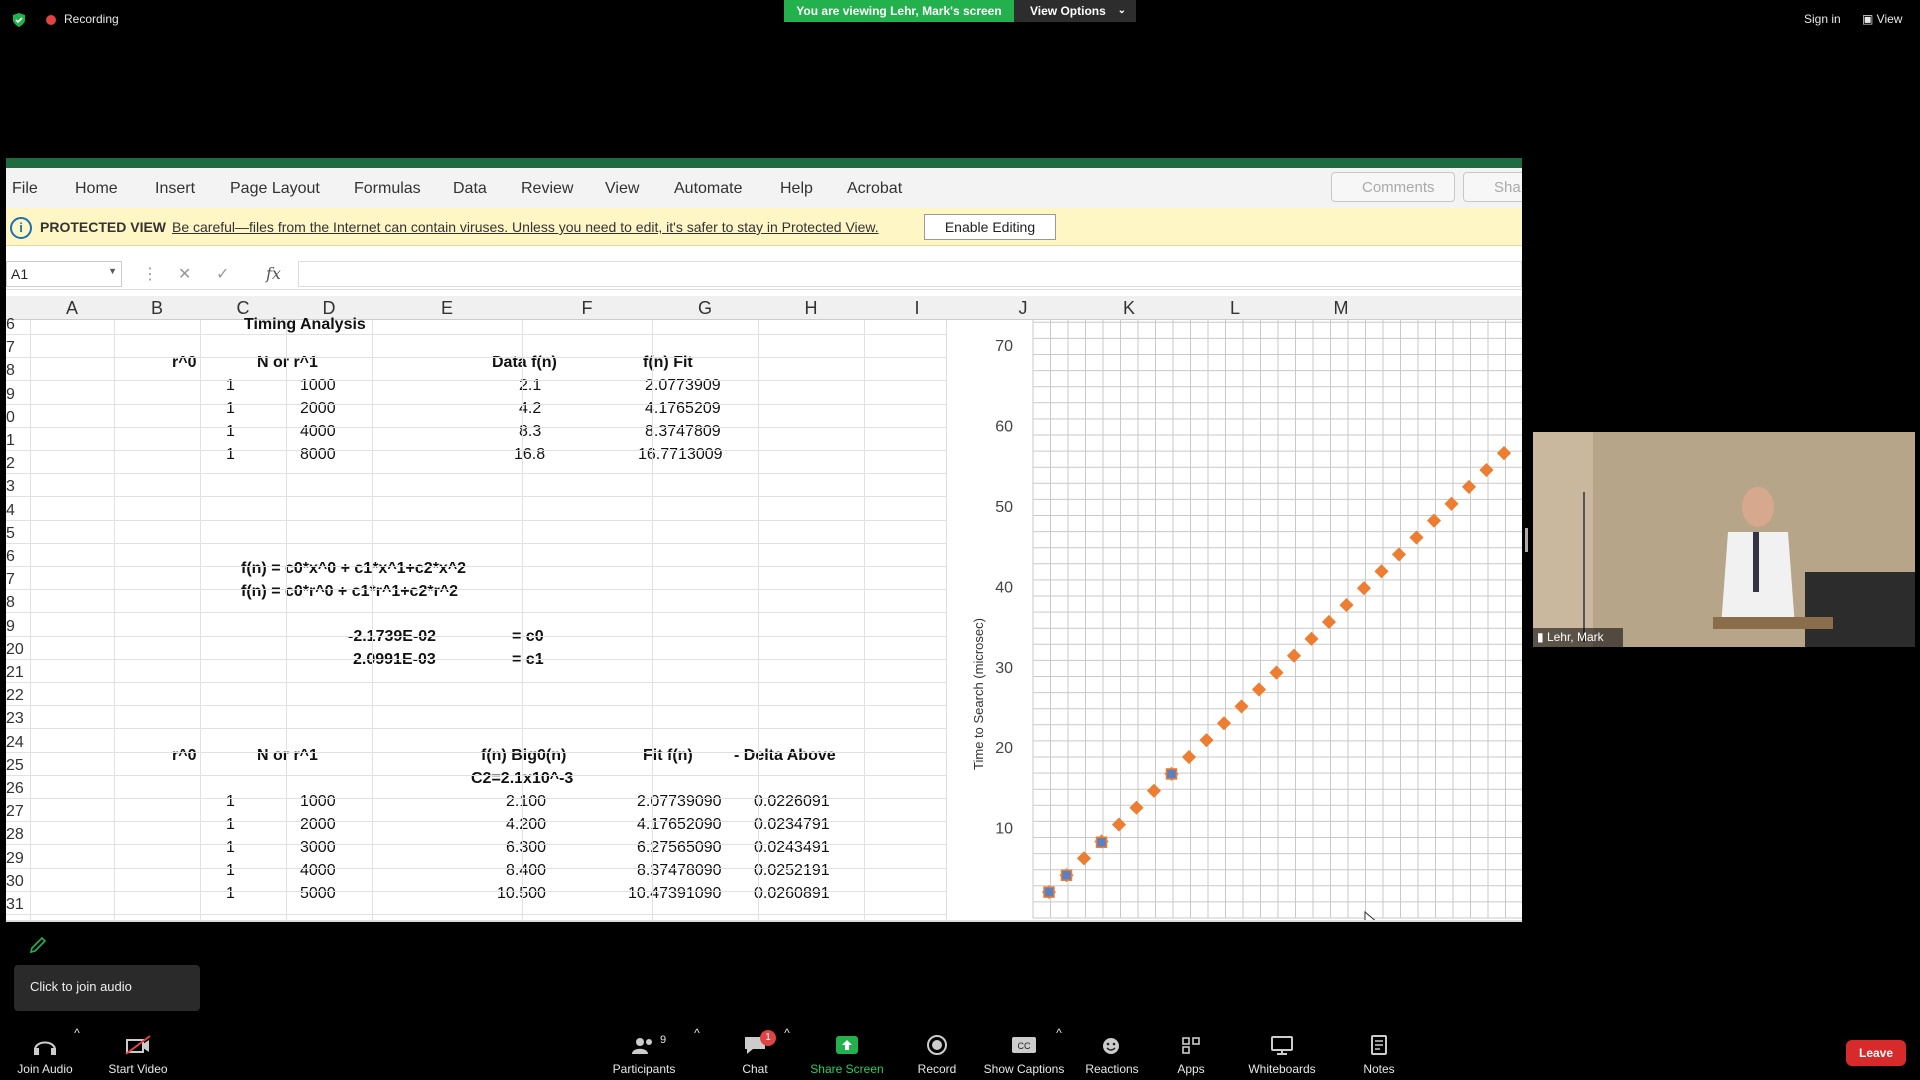 The image size is (1920, 1080). I want to click on apps-button: Apps, so click(1191, 1055).